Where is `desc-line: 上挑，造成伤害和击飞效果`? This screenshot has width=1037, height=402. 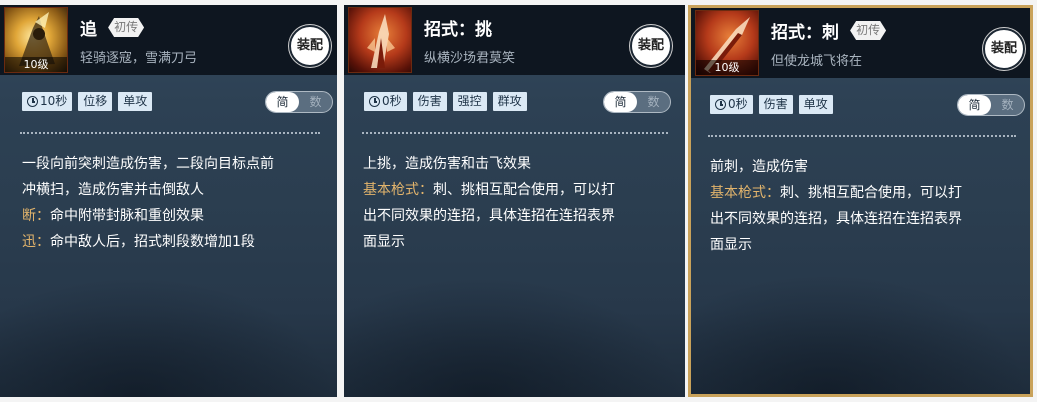
desc-line: 上挑，造成伤害和击飞效果 is located at coordinates (447, 164).